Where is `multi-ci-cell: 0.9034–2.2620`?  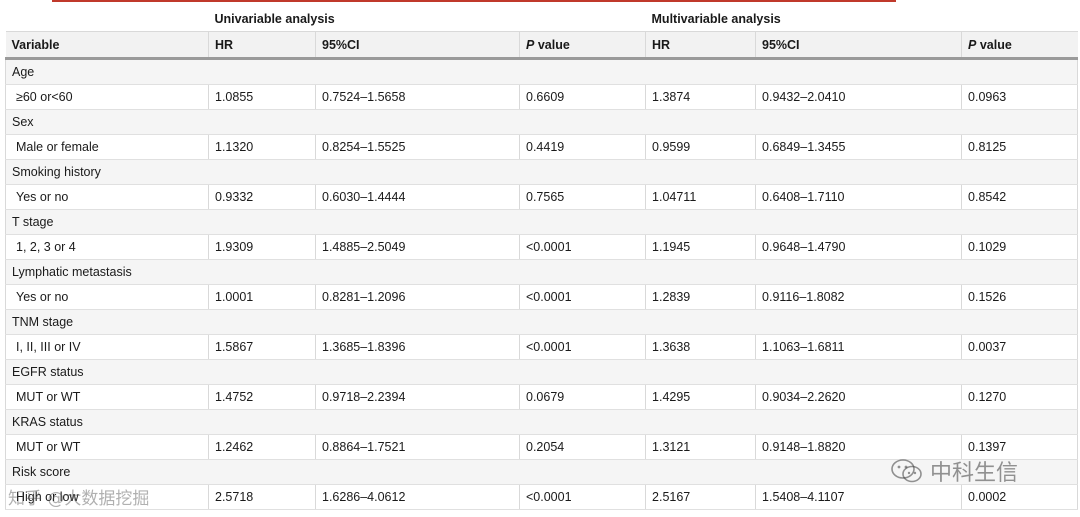
multi-ci-cell: 0.9034–2.2620 is located at coordinates (858, 397).